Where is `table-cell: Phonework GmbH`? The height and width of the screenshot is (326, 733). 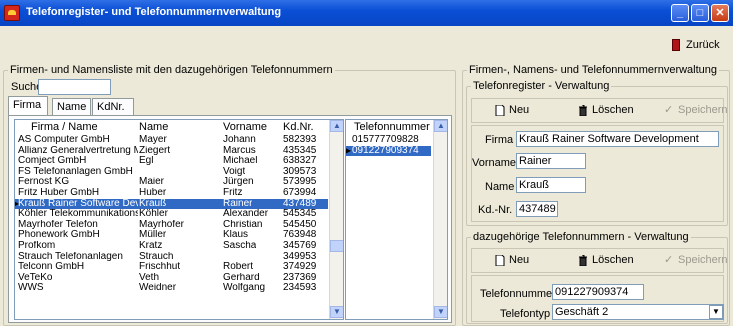 table-cell: Phonework GmbH is located at coordinates (59, 235).